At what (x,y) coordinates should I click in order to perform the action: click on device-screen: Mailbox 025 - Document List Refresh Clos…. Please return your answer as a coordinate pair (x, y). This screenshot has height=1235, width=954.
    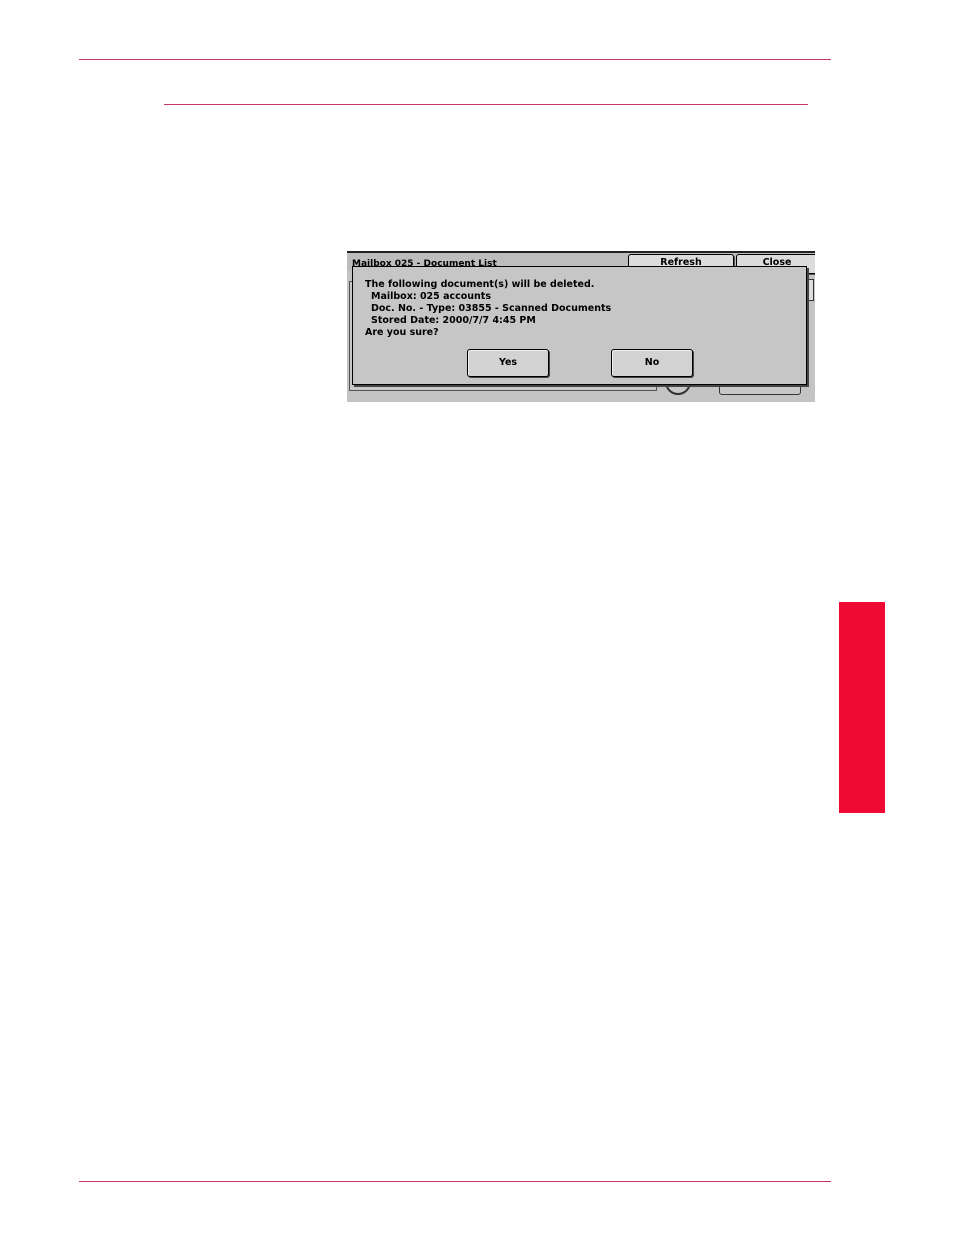
    Looking at the image, I should click on (581, 326).